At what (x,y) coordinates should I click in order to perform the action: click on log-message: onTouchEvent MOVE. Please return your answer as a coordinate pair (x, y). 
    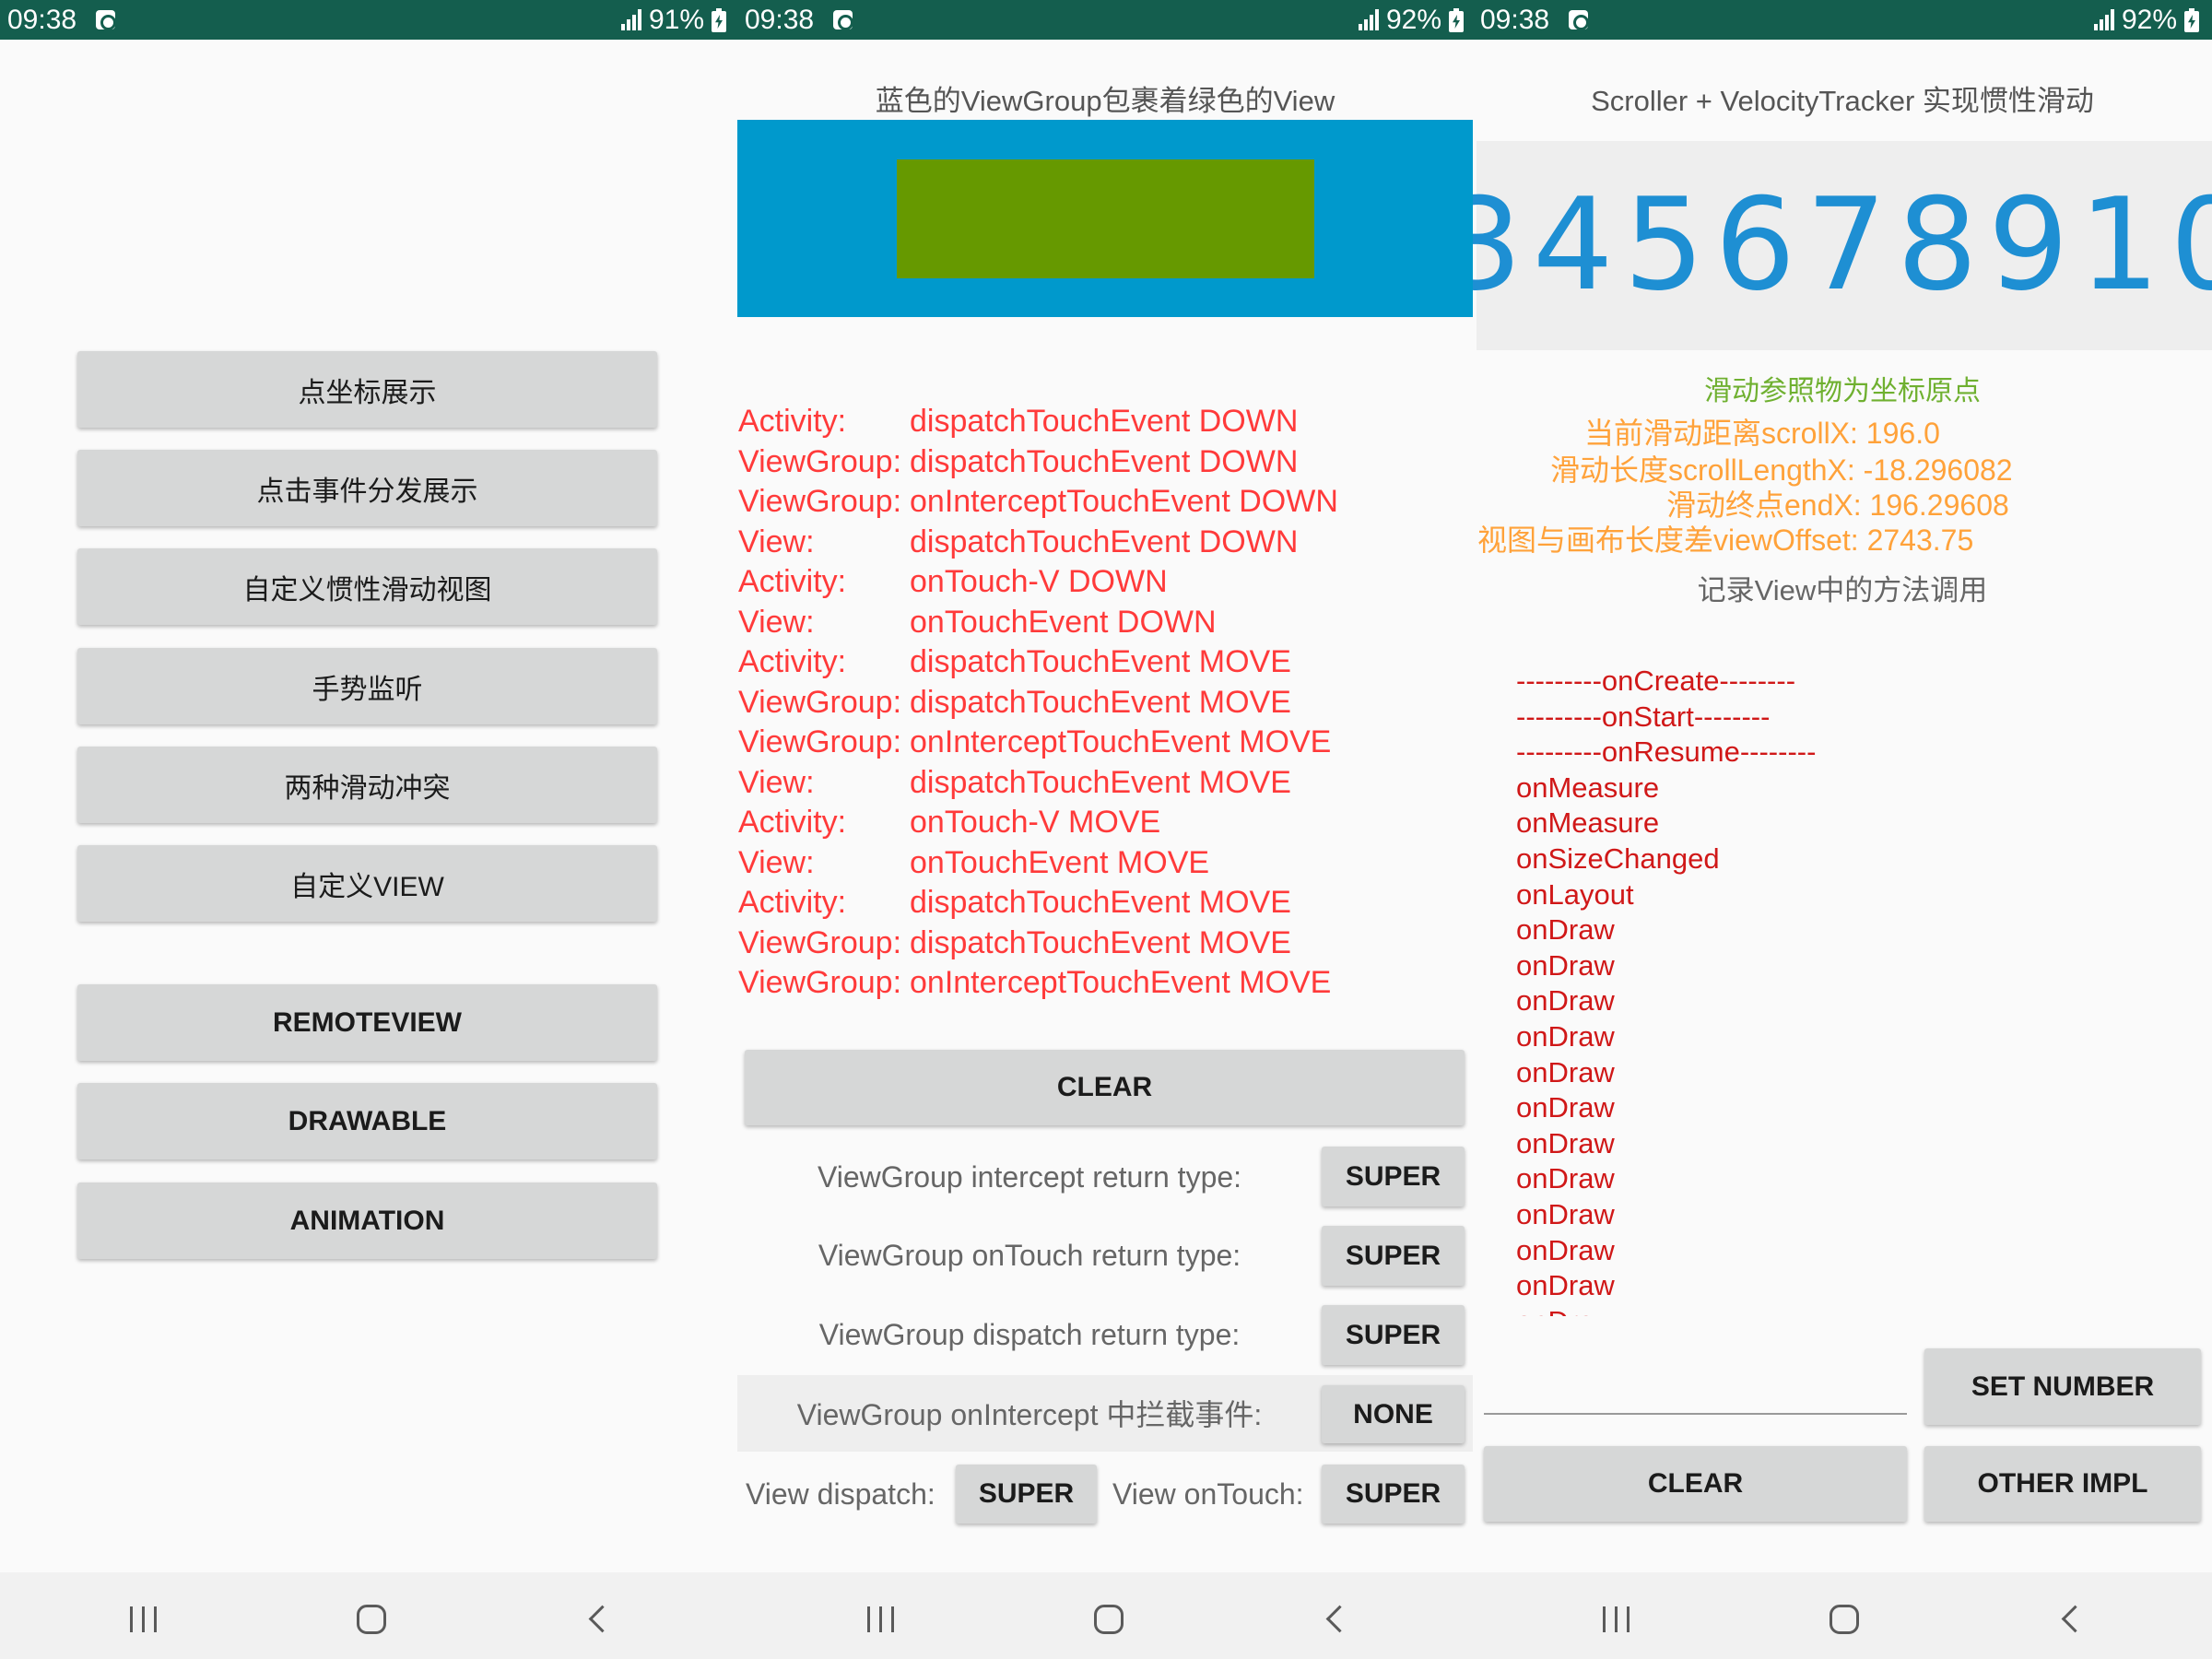
    Looking at the image, I should click on (1060, 862).